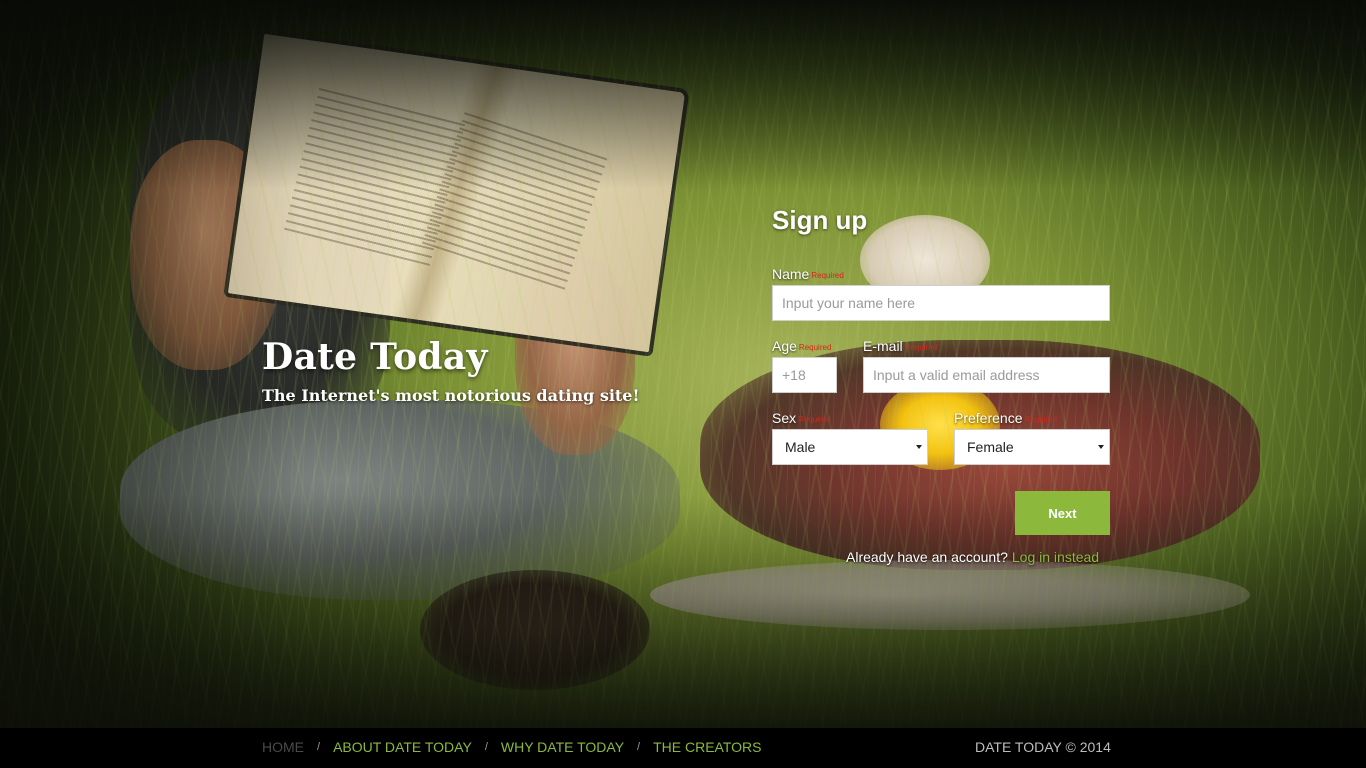  I want to click on name-label-text: Name, so click(791, 274).